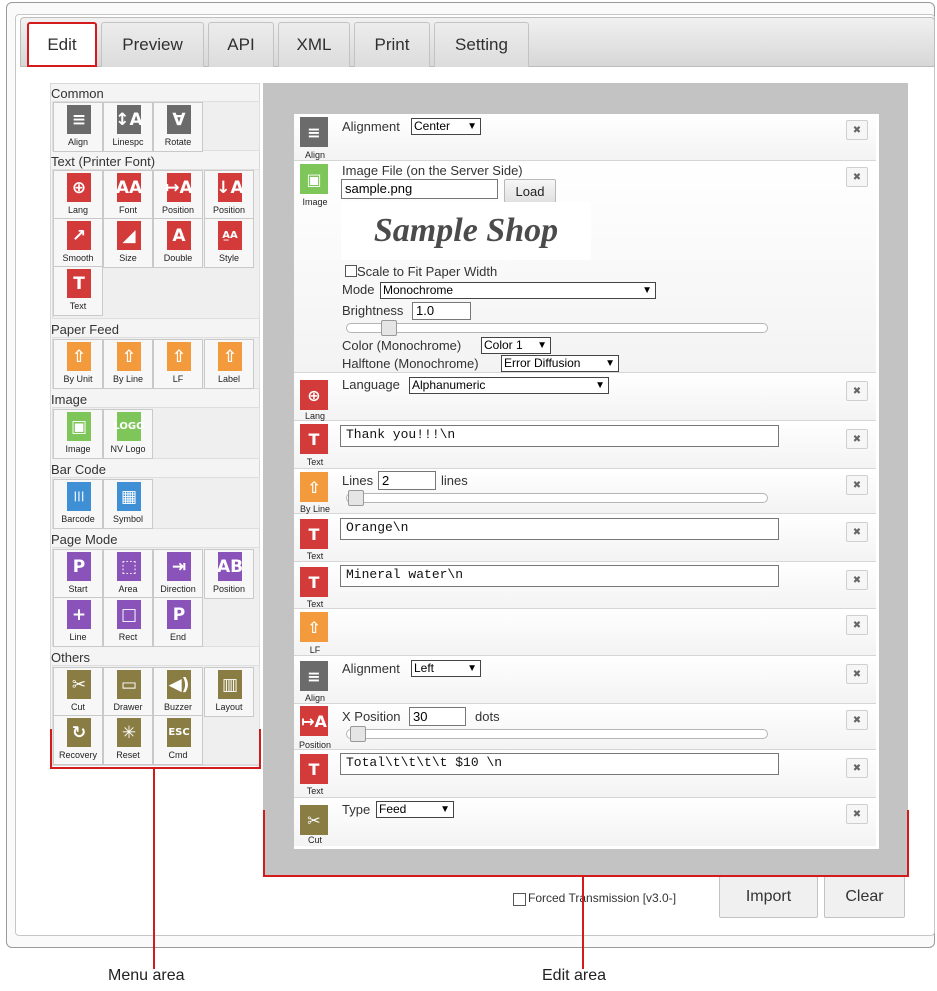  What do you see at coordinates (178, 127) in the screenshot?
I see `menu-tool-rotate: ∀ Rotate` at bounding box center [178, 127].